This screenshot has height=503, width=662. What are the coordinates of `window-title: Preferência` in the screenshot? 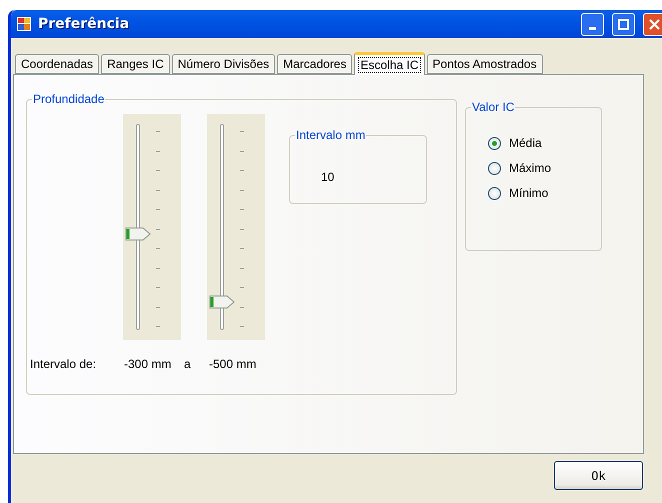 It's located at (84, 24).